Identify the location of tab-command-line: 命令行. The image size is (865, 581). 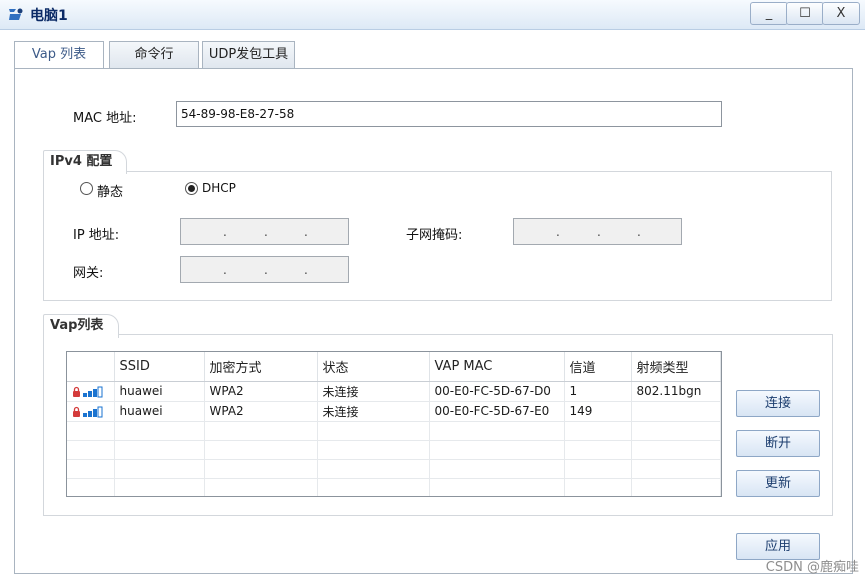
(154, 55).